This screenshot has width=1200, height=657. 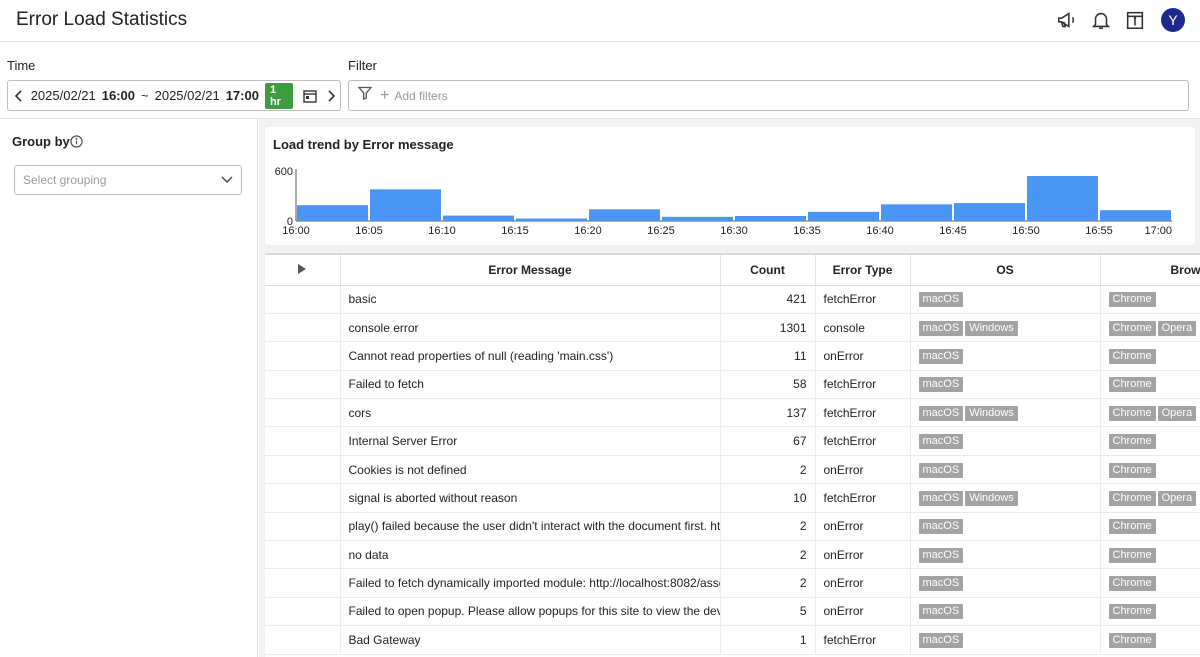 I want to click on info-icon, so click(x=76, y=144).